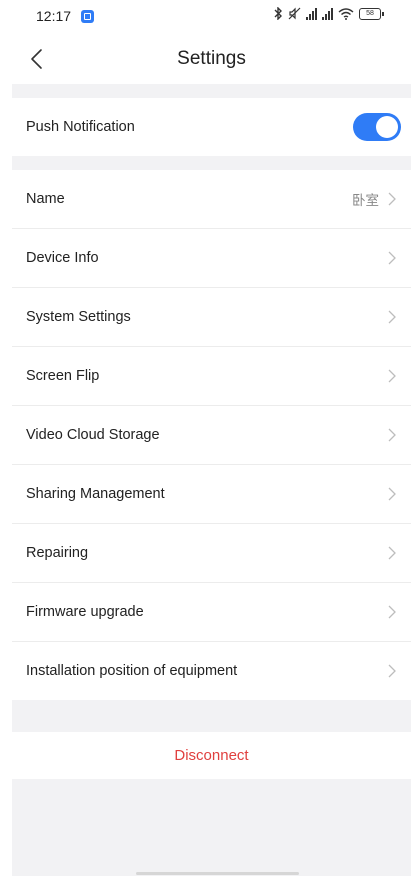 This screenshot has width=411, height=876. Describe the element at coordinates (205, 17) in the screenshot. I see `status-bar: 12:17 58` at that location.